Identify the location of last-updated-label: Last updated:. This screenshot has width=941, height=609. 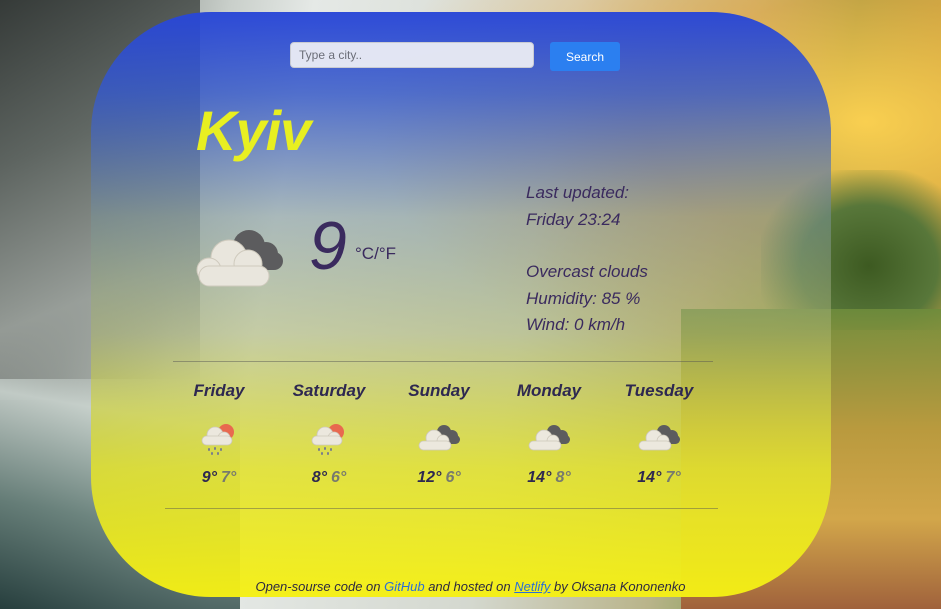
(578, 192).